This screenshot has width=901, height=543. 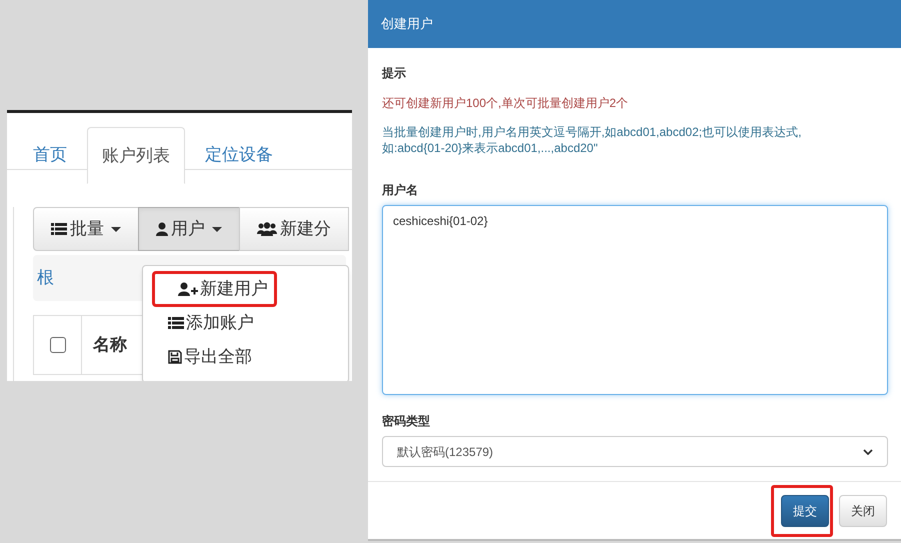 What do you see at coordinates (592, 140) in the screenshot?
I see `help-text: 当批量创建用户时,用户名用英文逗号隔开,如abcd01,abcd02;也可以使用表达式, 如:abcd{01-20}来表示abcd01,...,abcd20"` at bounding box center [592, 140].